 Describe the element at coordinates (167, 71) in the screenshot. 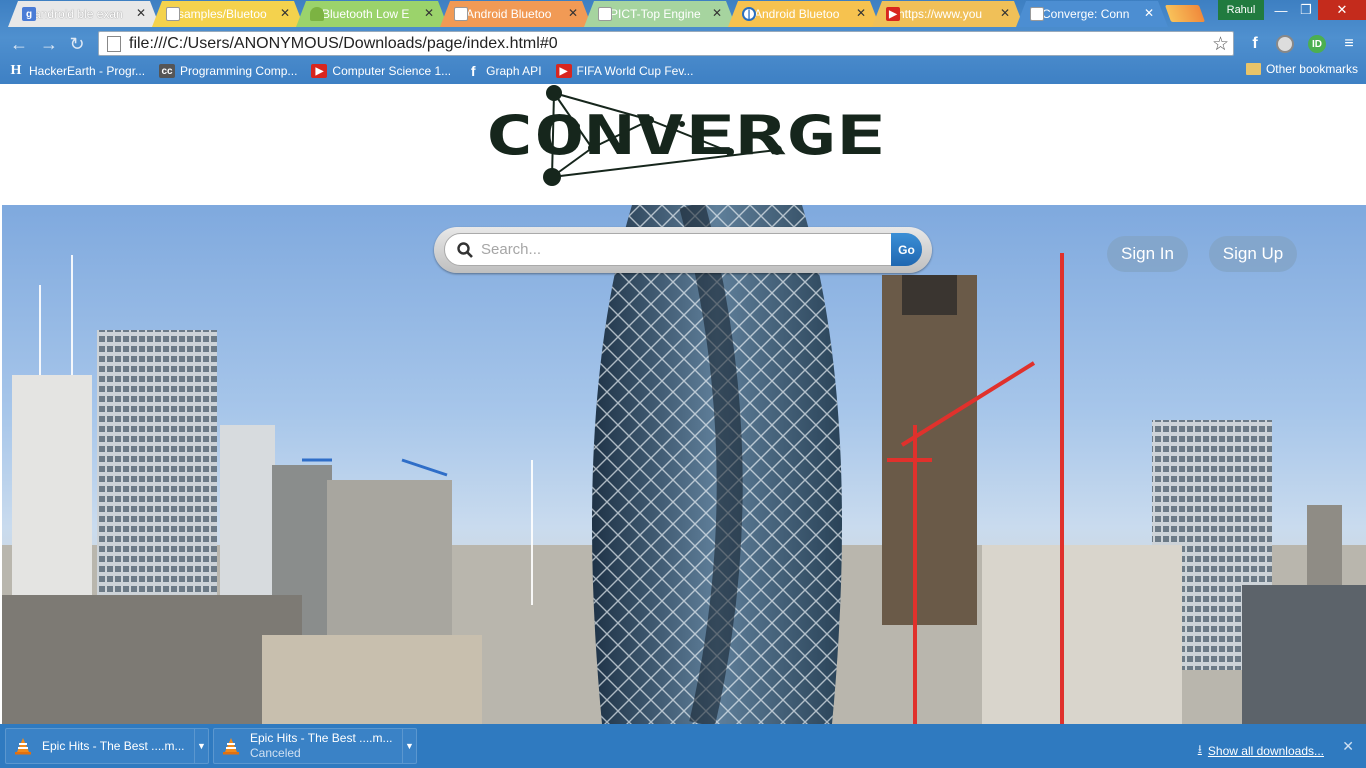

I see `cc-icon: cc` at that location.